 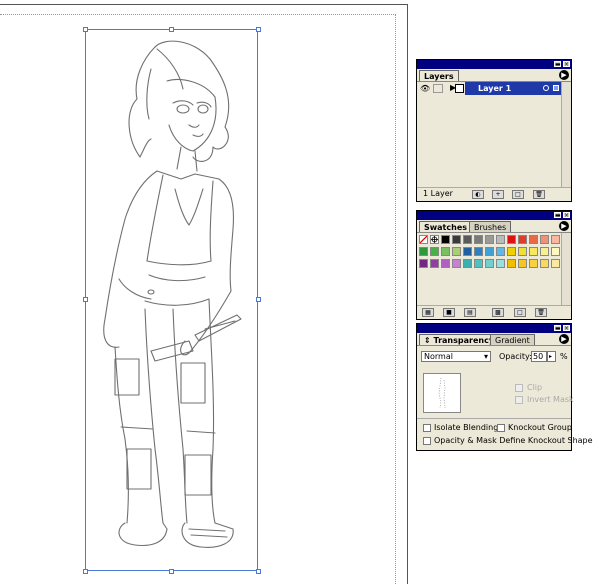 I want to click on blend-mode-select: Normal ▾, so click(x=456, y=356).